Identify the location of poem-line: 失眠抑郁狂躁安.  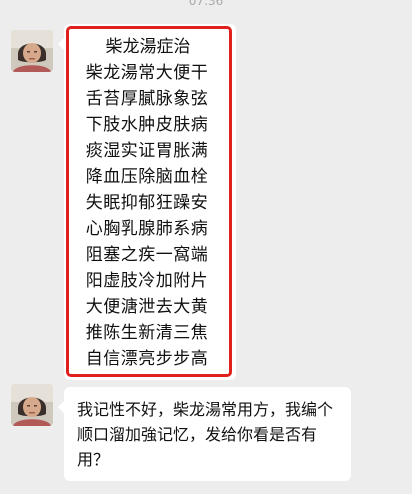
(147, 203).